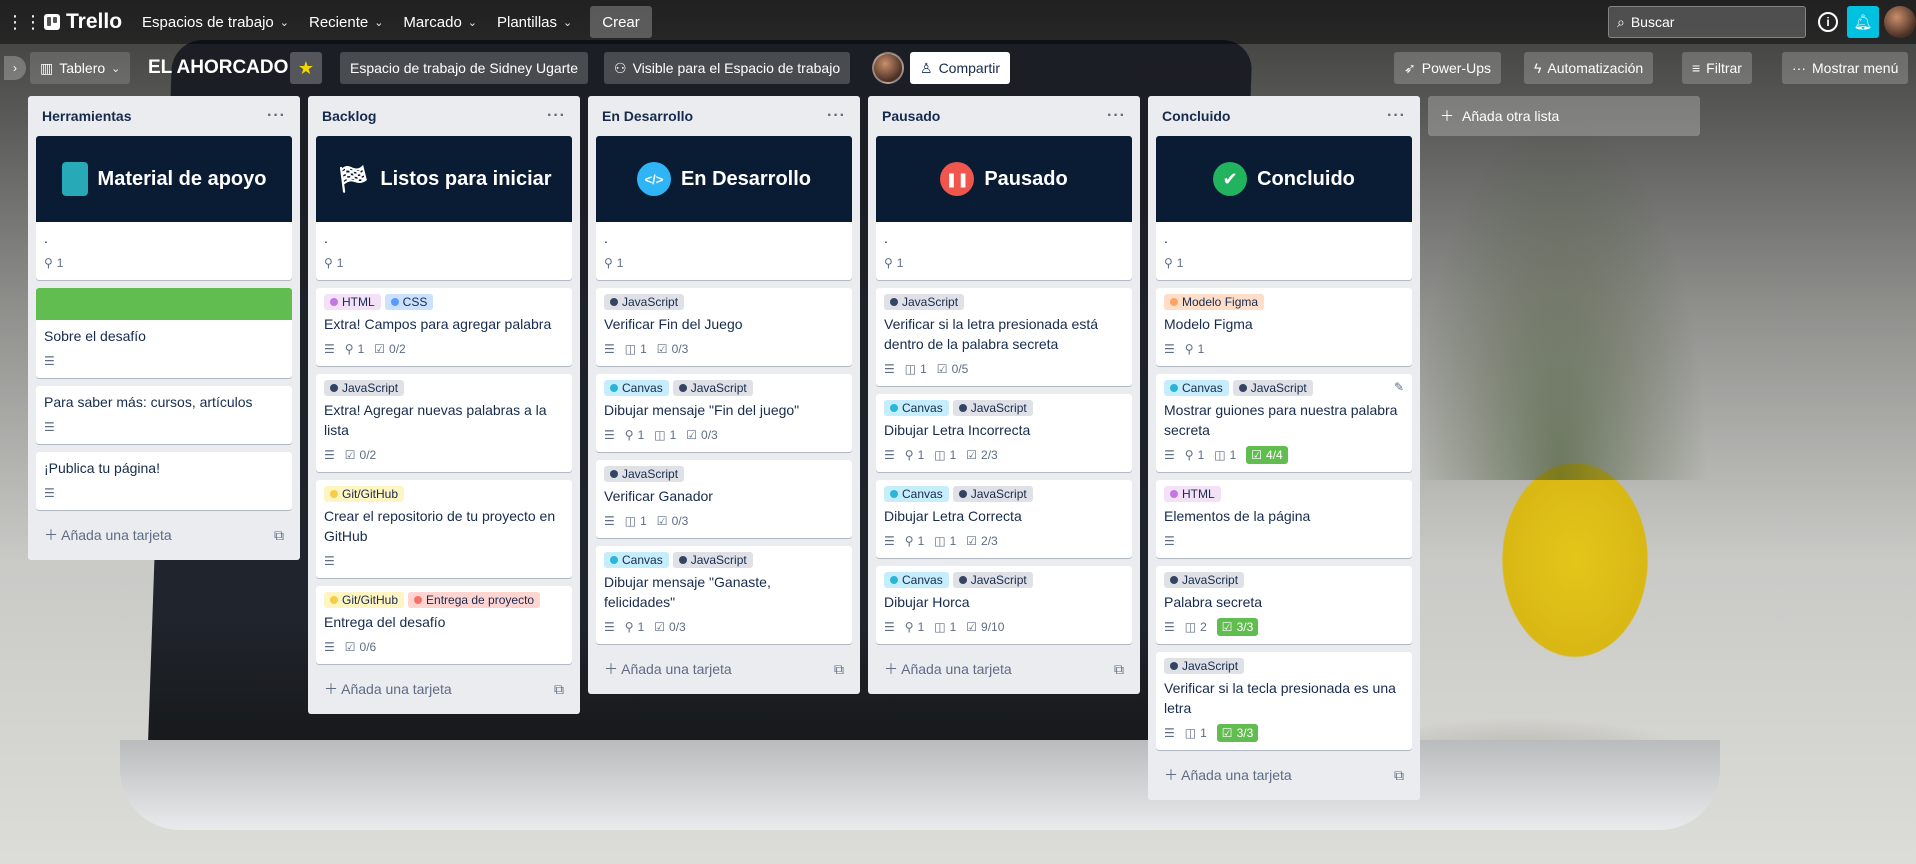 This screenshot has height=864, width=1916. What do you see at coordinates (948, 669) in the screenshot?
I see `add-card-label: ＋ Añada una tarjeta` at bounding box center [948, 669].